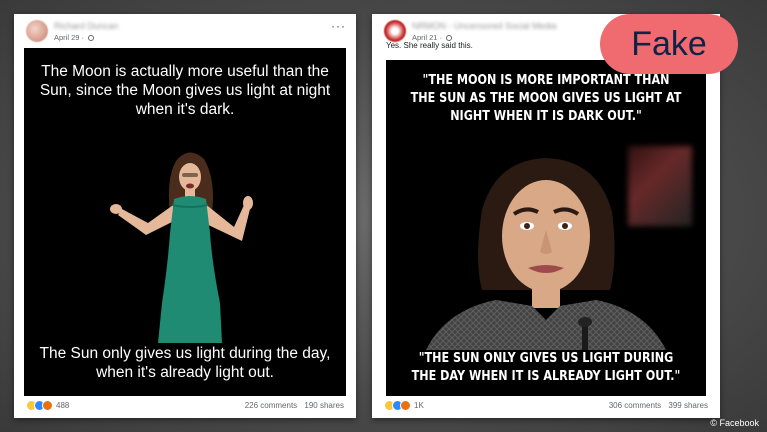 This screenshot has width=767, height=432. Describe the element at coordinates (546, 407) in the screenshot. I see `post-footer: 1K 306 comments 399 shares` at that location.